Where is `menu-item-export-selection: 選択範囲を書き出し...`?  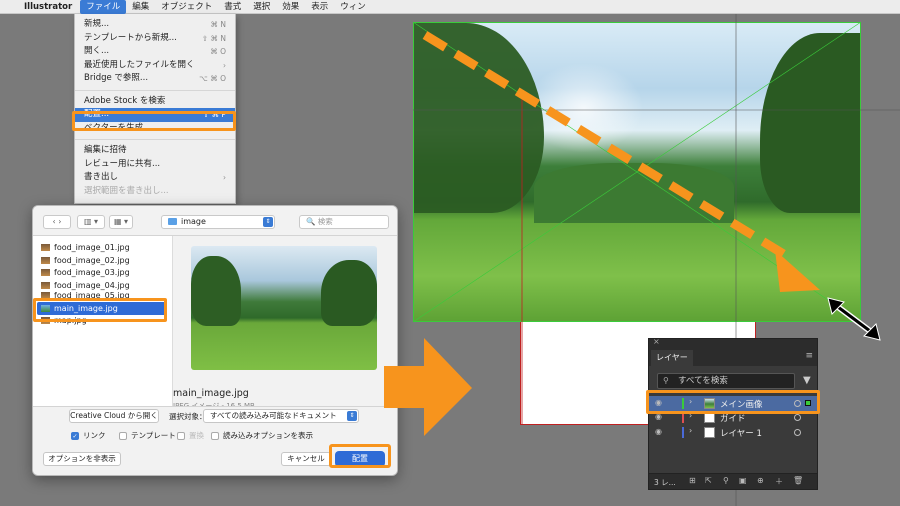
menu-item-export-selection: 選択範囲を書き出し... is located at coordinates (155, 192).